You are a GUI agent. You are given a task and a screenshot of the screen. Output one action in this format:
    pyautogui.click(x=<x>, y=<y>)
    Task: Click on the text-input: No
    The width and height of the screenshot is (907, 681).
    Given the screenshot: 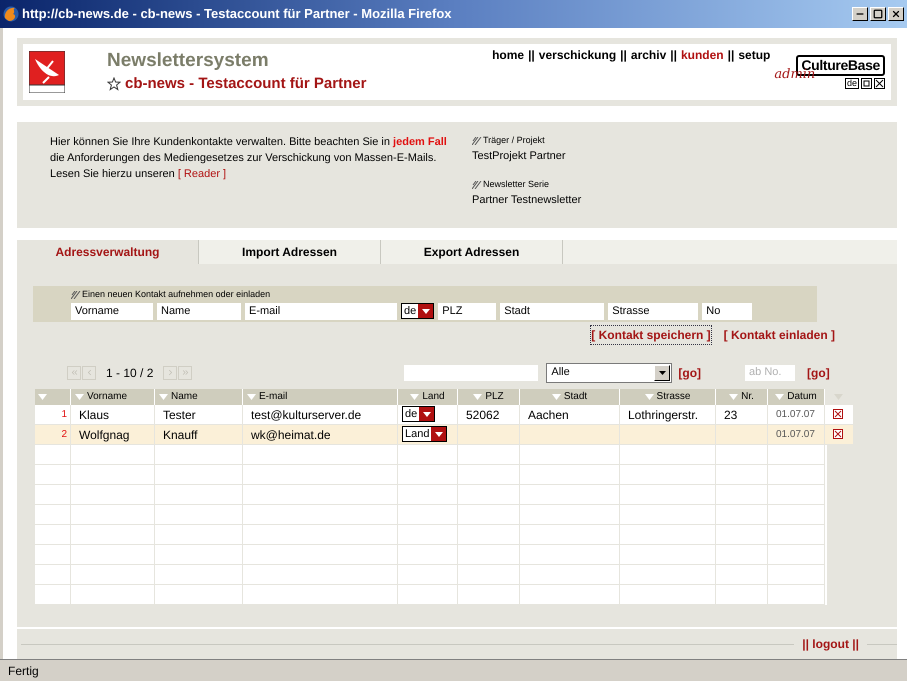 What is the action you would take?
    pyautogui.click(x=727, y=311)
    